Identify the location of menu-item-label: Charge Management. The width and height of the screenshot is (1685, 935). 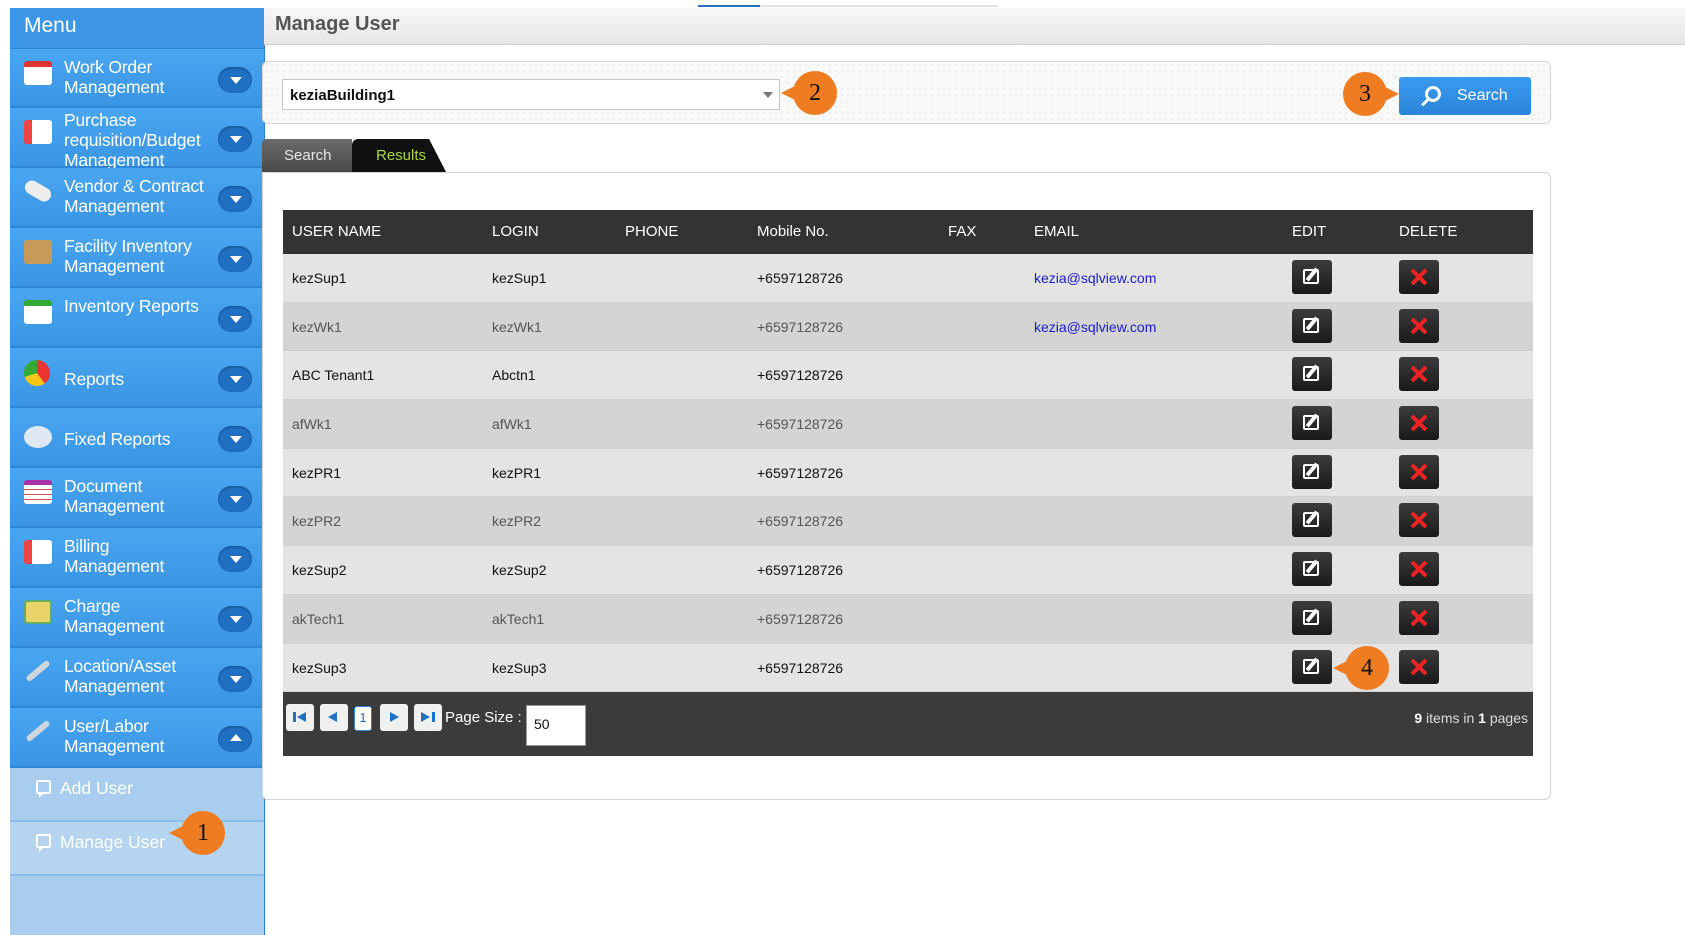
(114, 616).